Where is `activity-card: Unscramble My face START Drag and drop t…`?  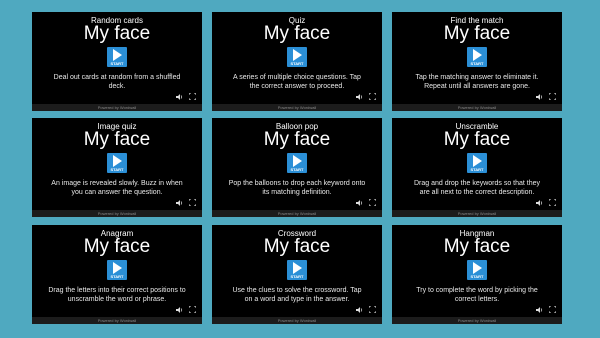 activity-card: Unscramble My face START Drag and drop t… is located at coordinates (477, 167).